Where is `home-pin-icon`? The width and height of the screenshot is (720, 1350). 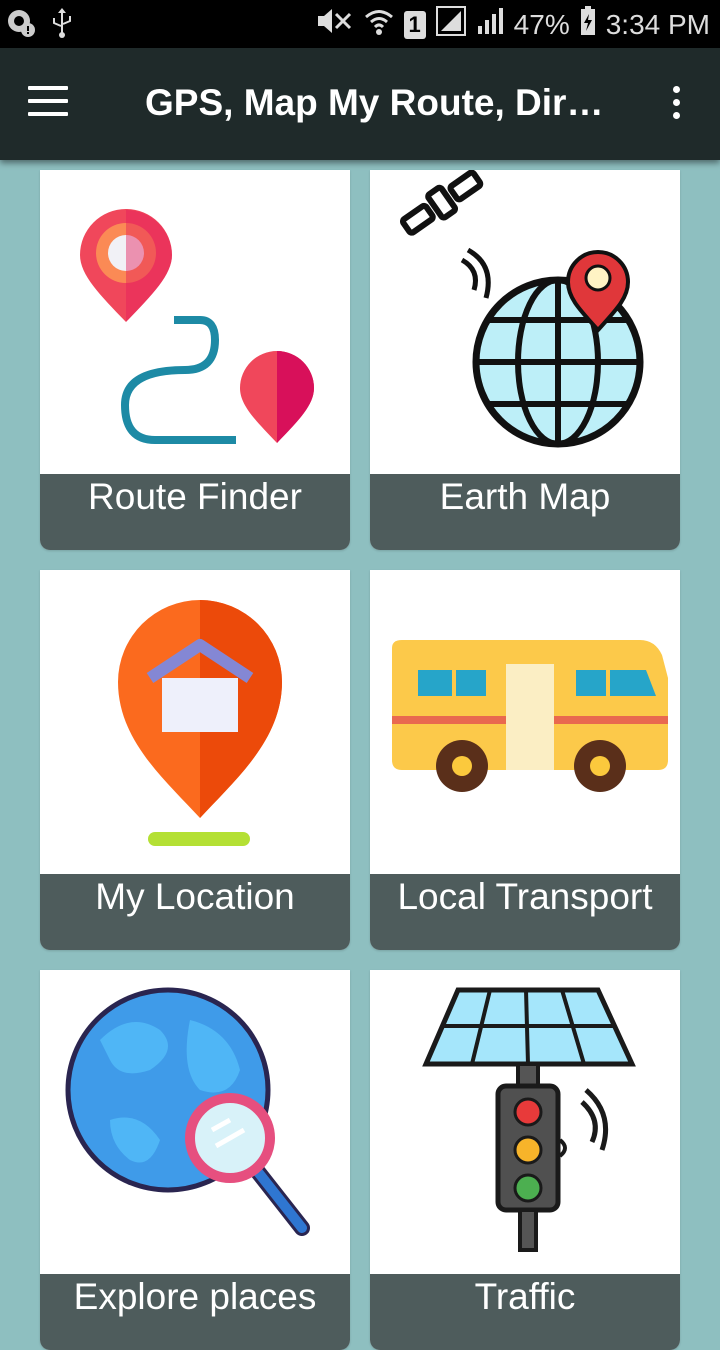 home-pin-icon is located at coordinates (195, 722).